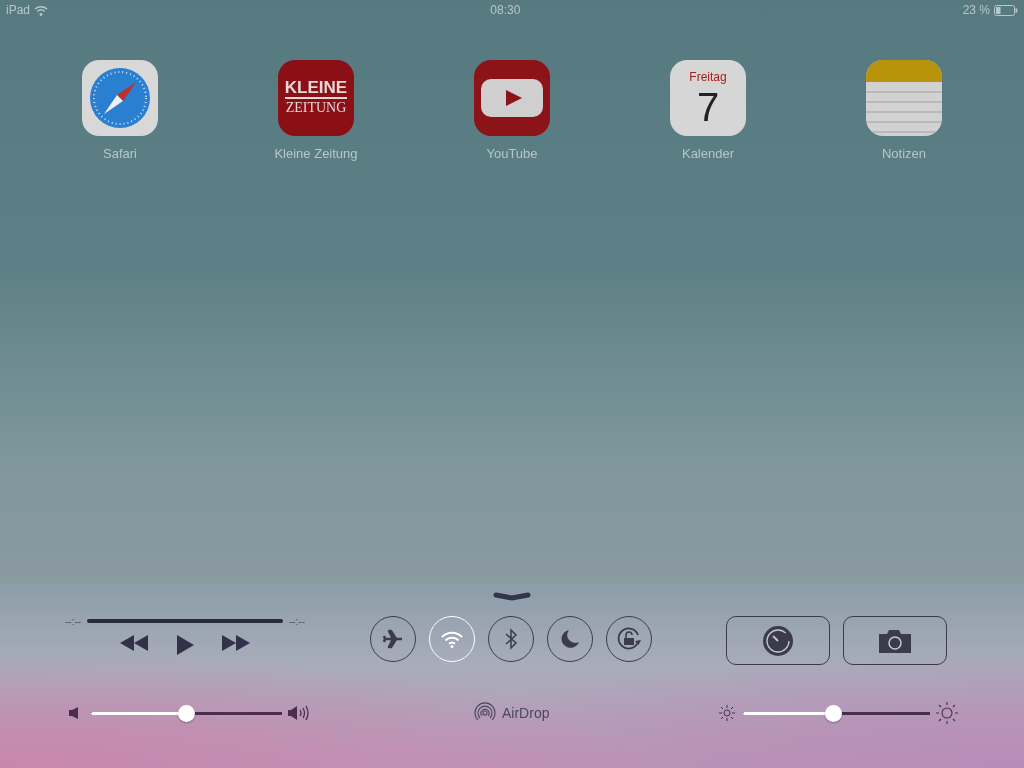 This screenshot has width=1024, height=768. Describe the element at coordinates (393, 639) in the screenshot. I see `airplane-icon` at that location.